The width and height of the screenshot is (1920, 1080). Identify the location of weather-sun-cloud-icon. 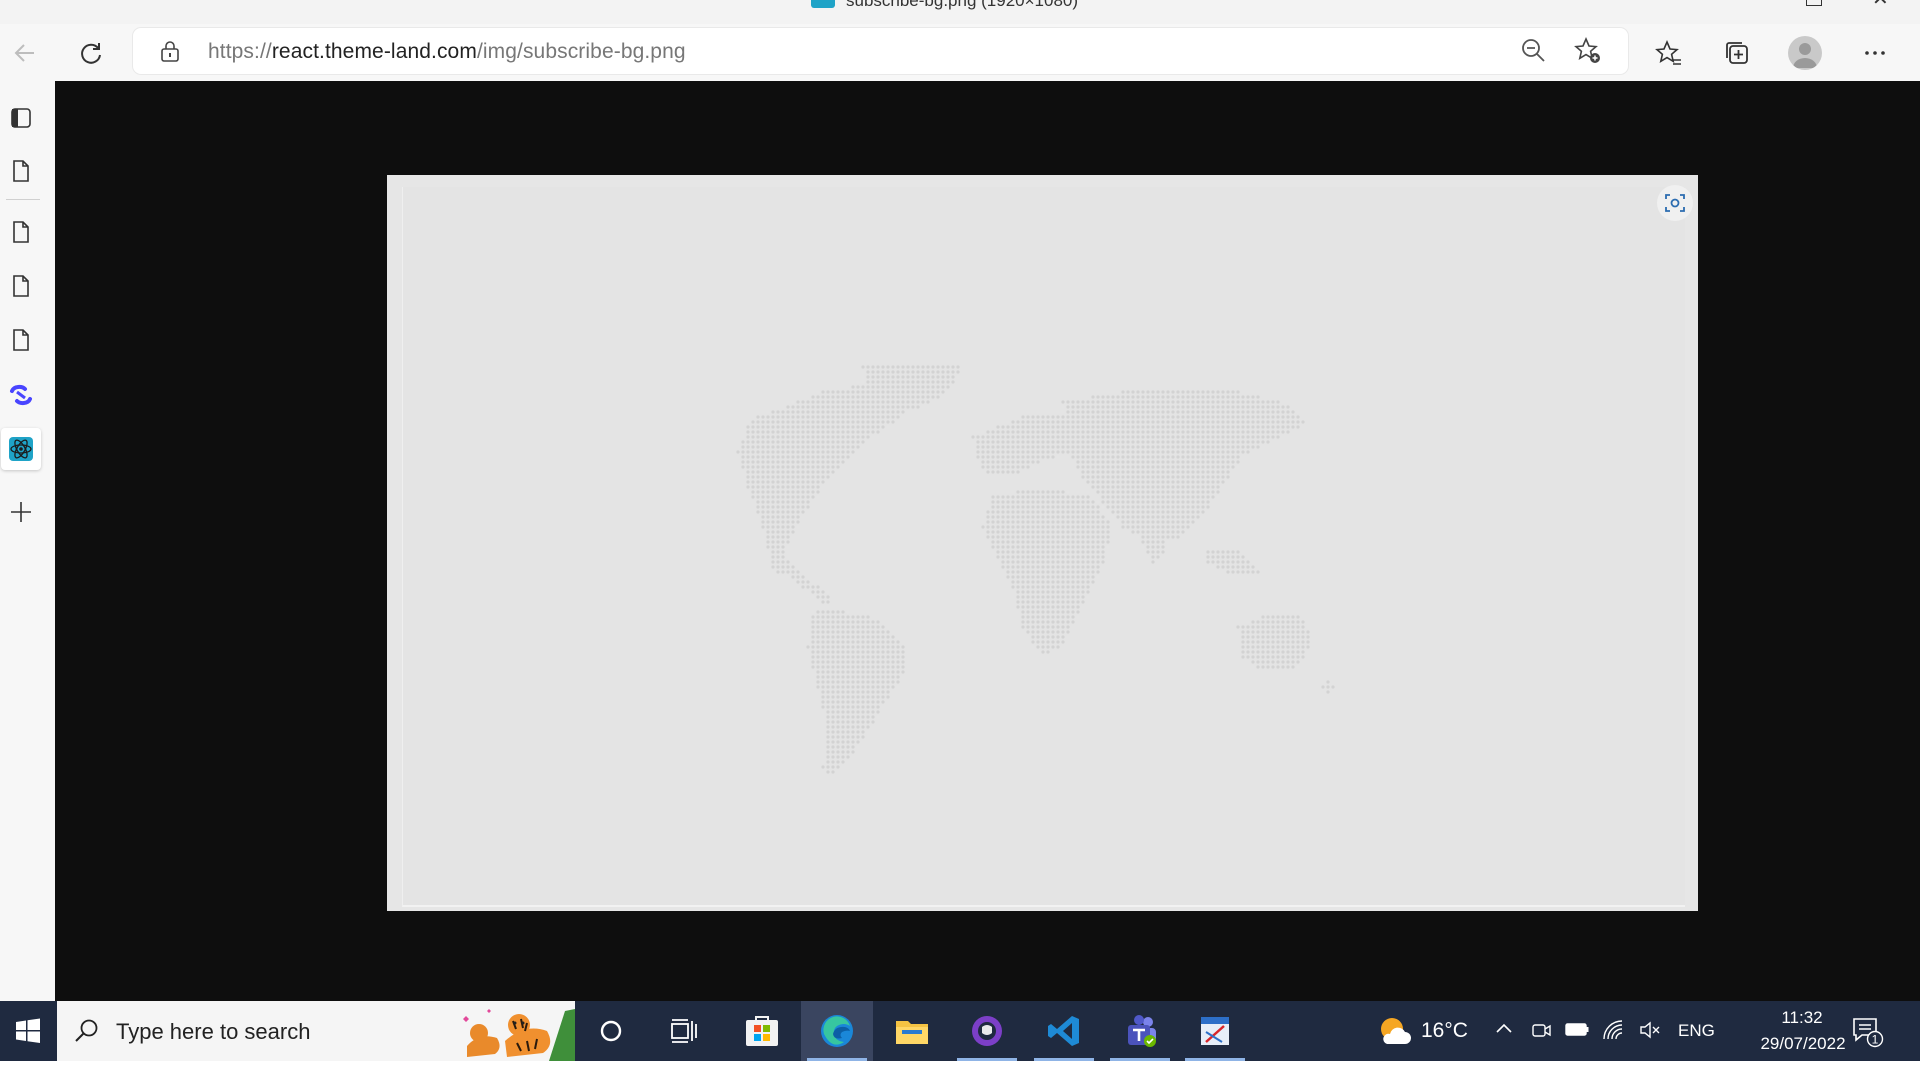
(1396, 1031).